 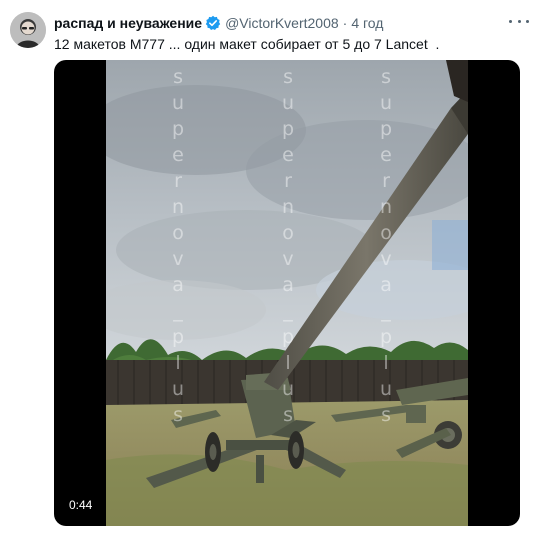 What do you see at coordinates (213, 23) in the screenshot?
I see `verified-badge-icon` at bounding box center [213, 23].